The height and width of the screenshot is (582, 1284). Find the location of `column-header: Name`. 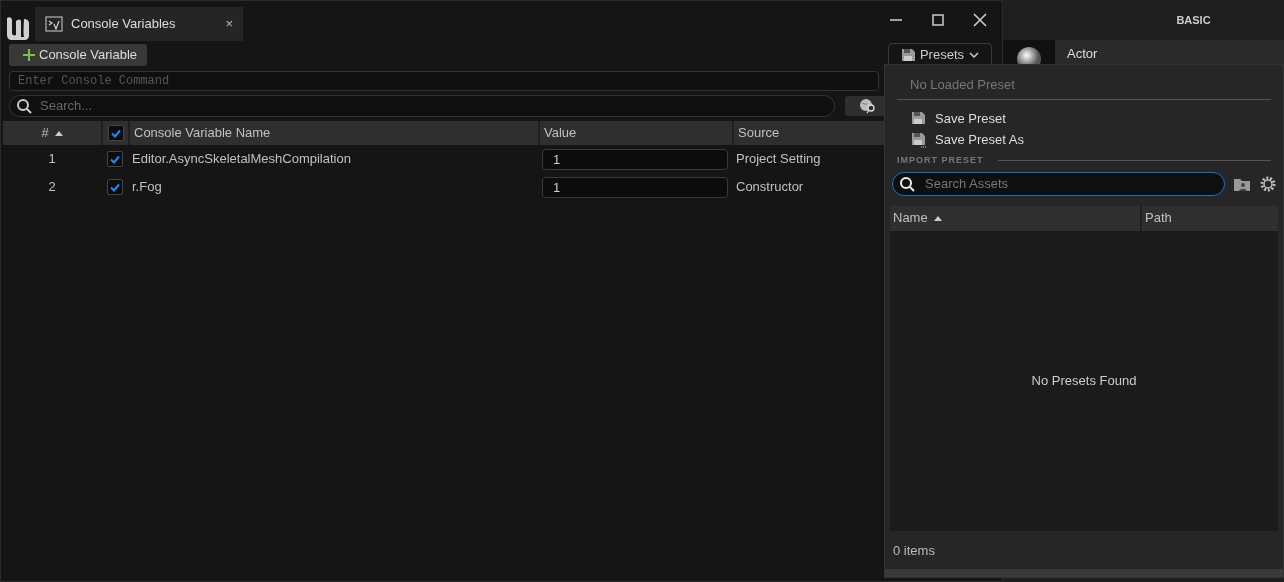

column-header: Name is located at coordinates (910, 218).